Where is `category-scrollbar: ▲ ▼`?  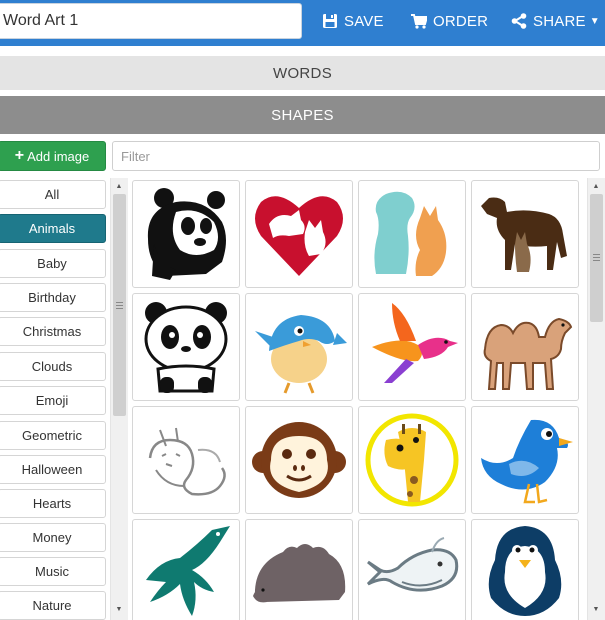 category-scrollbar: ▲ ▼ is located at coordinates (119, 399).